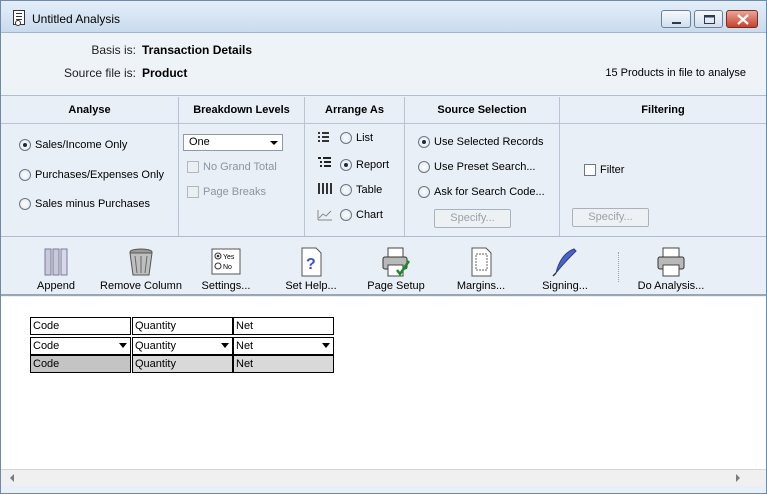 This screenshot has height=494, width=767. Describe the element at coordinates (324, 215) in the screenshot. I see `chart-layout-icon` at that location.